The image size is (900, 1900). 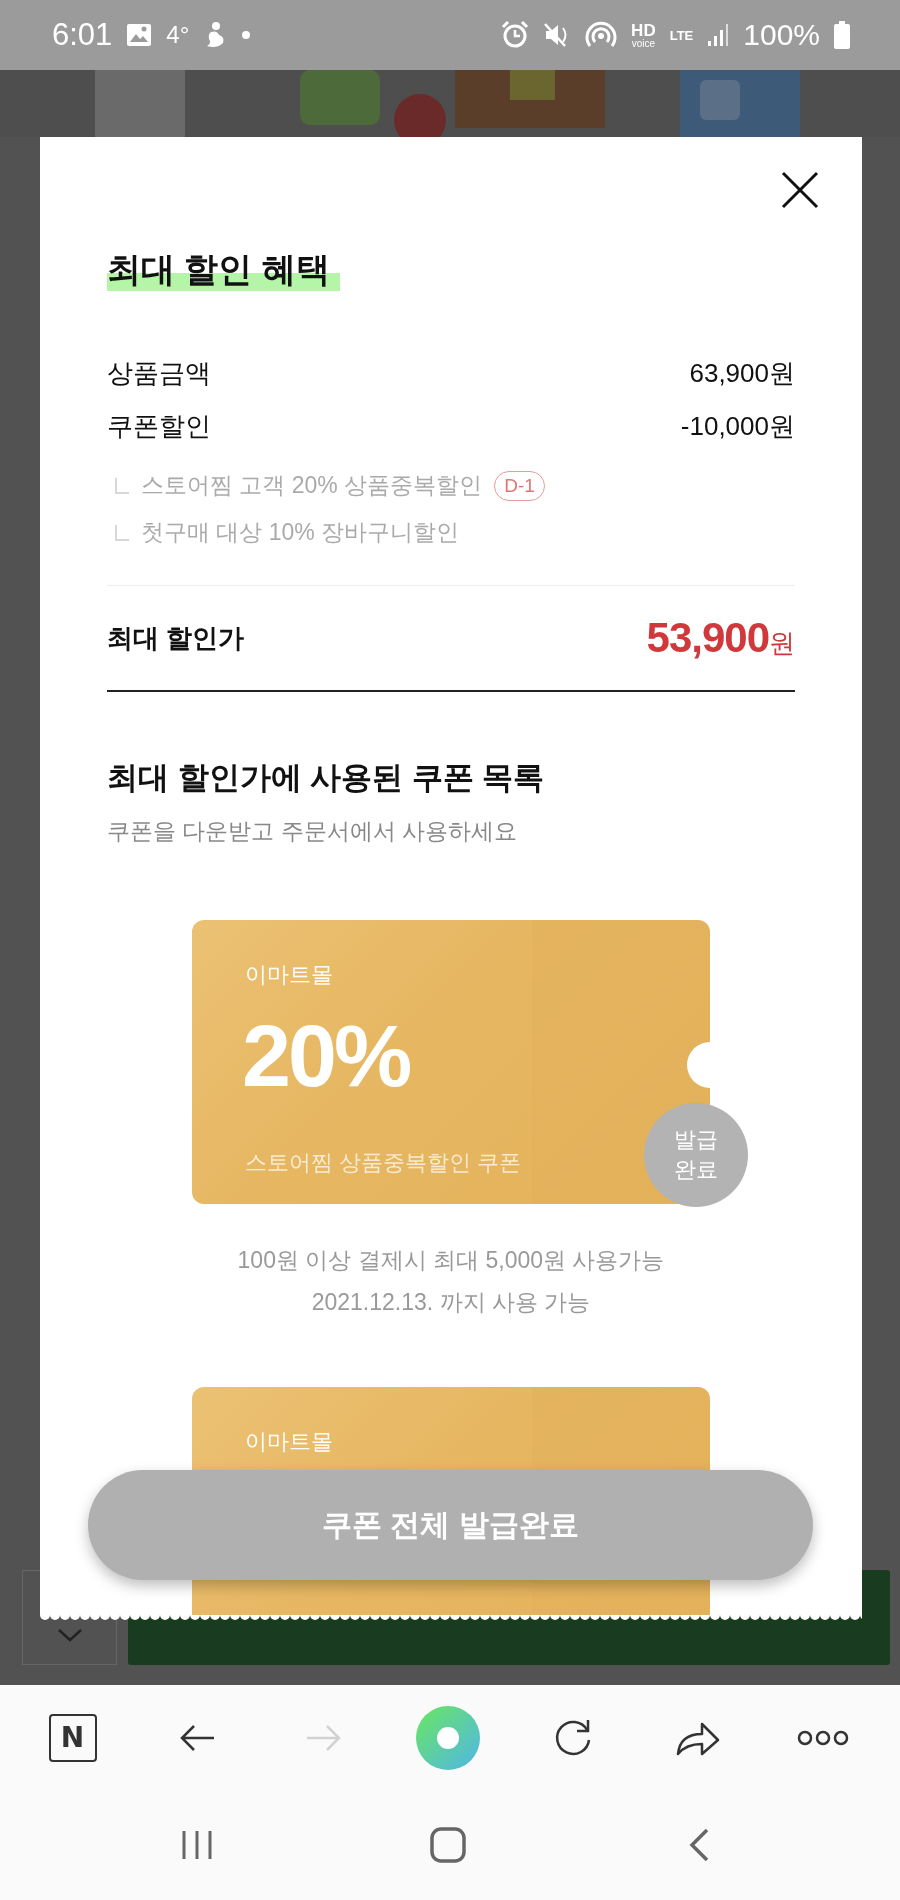 What do you see at coordinates (643, 30) in the screenshot?
I see `hd-label: HD` at bounding box center [643, 30].